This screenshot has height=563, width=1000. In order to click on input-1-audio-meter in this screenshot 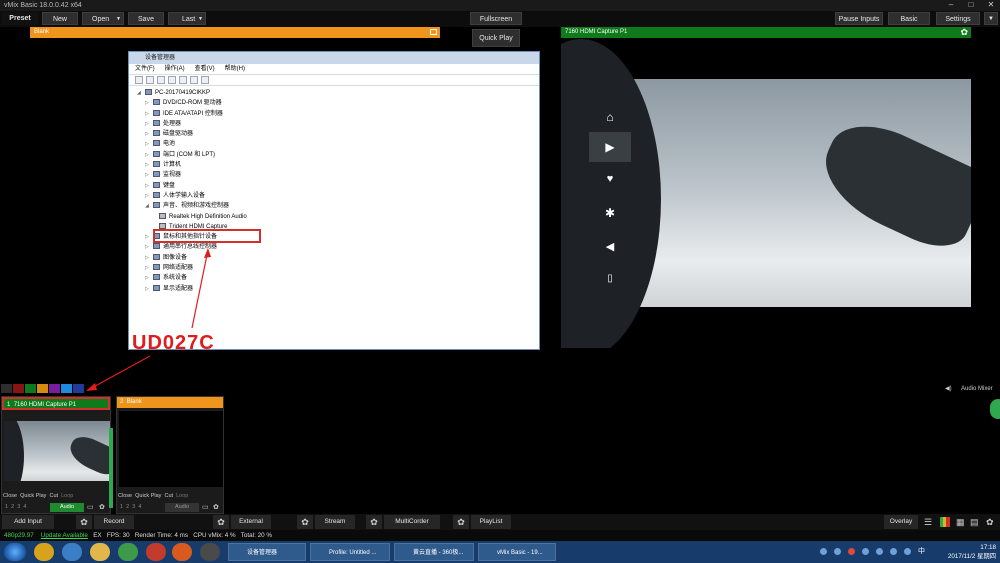, I will do `click(111, 468)`.